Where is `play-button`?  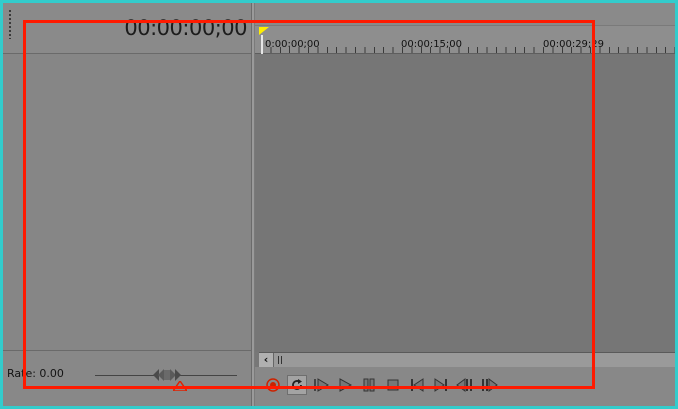 play-button is located at coordinates (345, 385).